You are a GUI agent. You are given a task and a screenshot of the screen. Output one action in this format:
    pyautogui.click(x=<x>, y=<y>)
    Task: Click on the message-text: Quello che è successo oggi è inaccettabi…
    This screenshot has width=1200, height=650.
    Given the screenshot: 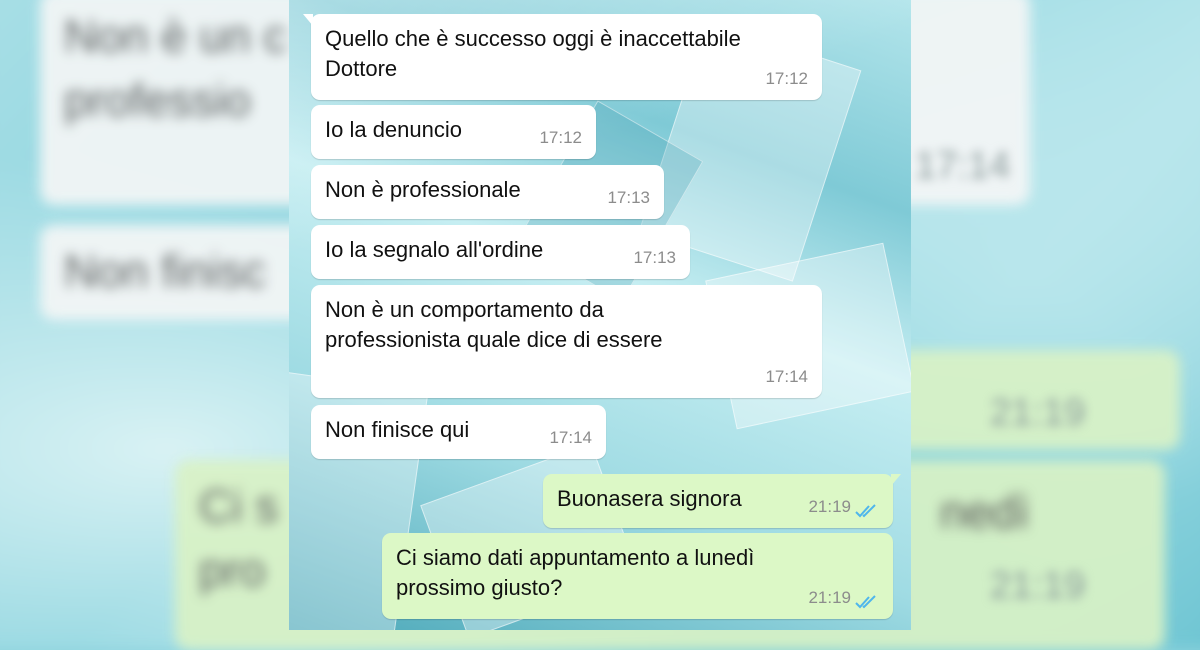 What is the action you would take?
    pyautogui.click(x=533, y=53)
    